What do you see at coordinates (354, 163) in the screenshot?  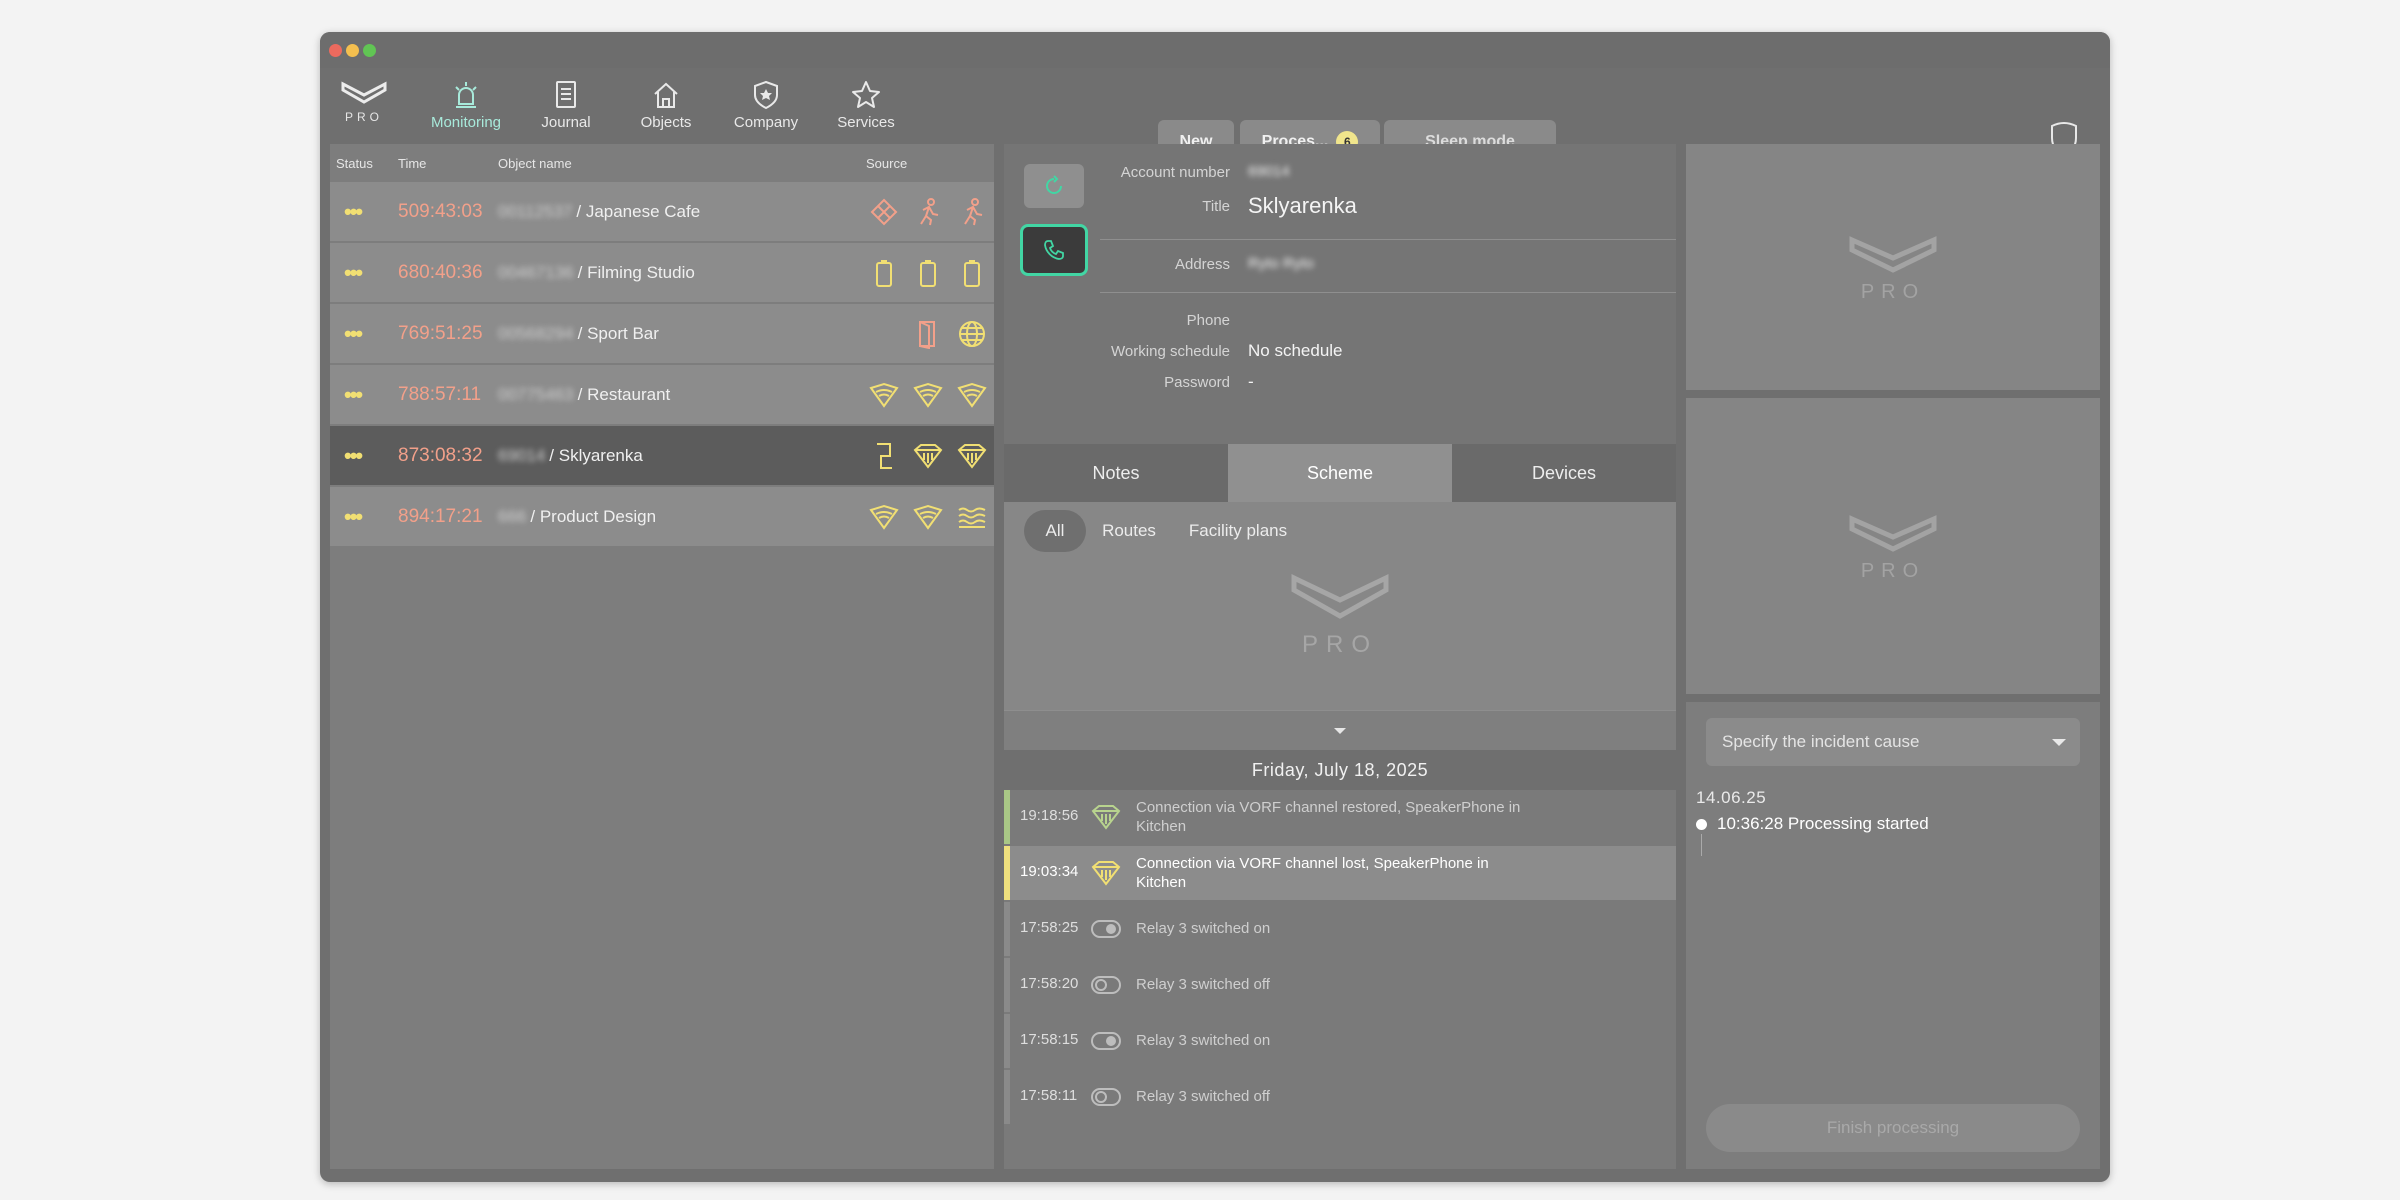 I see `header-status: Status` at bounding box center [354, 163].